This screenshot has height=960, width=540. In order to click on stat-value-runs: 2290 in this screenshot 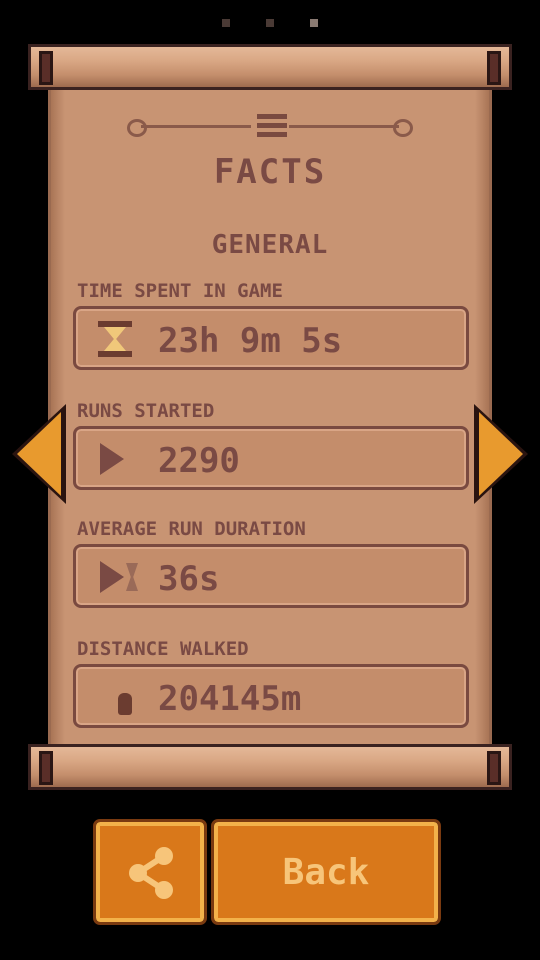, I will do `click(199, 461)`.